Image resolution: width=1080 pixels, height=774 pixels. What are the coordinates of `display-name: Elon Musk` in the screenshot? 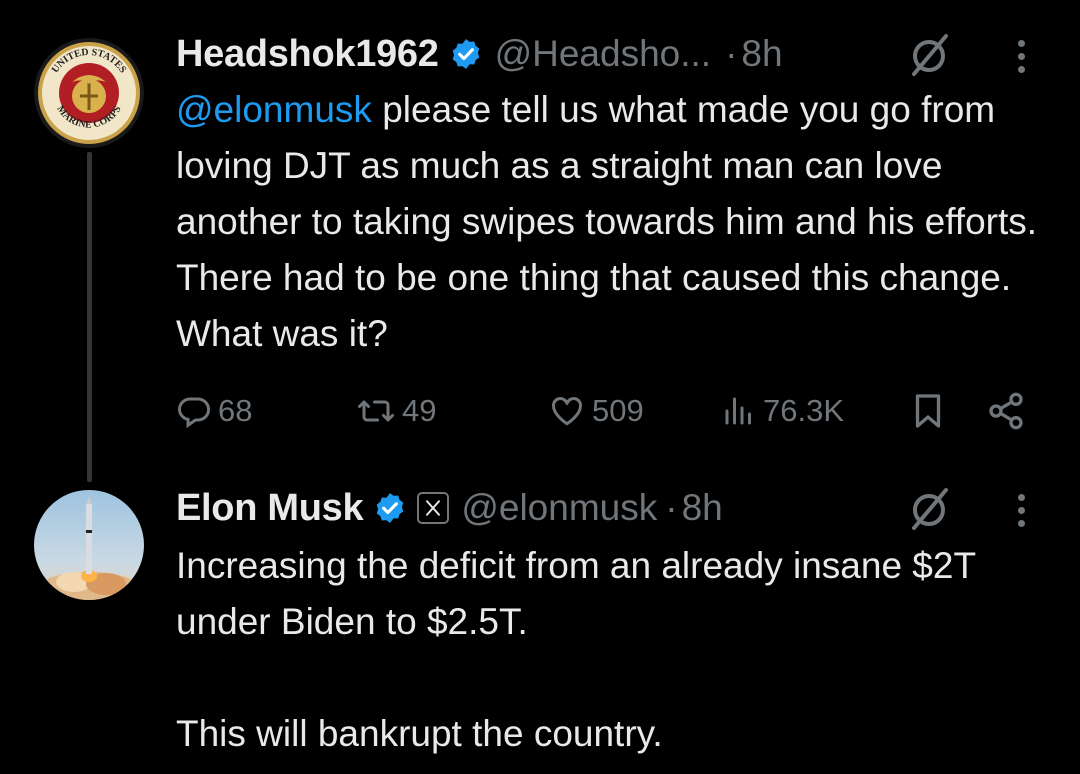 It's located at (270, 508).